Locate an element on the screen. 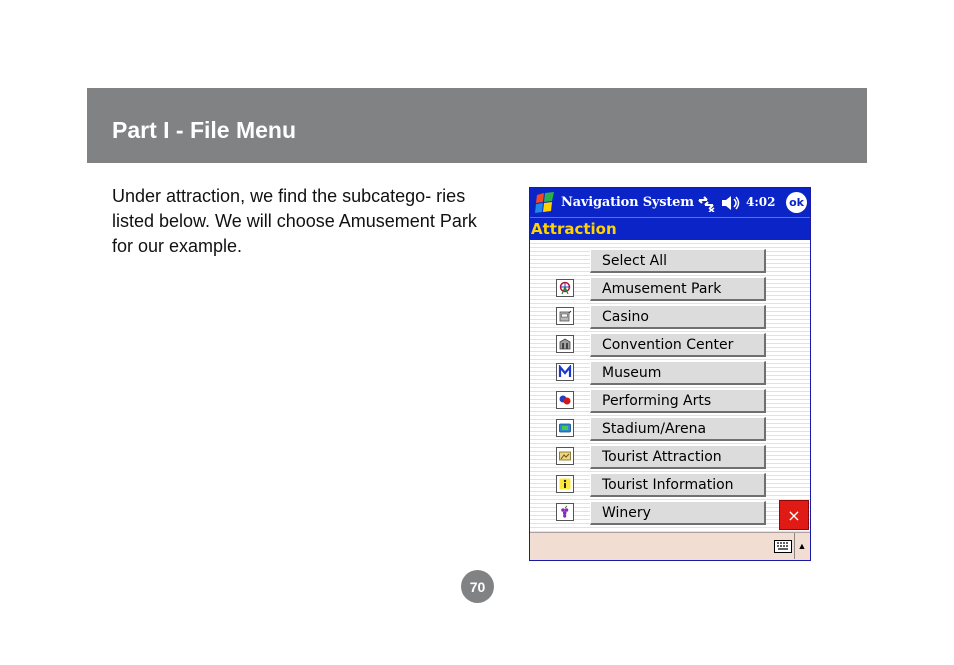 This screenshot has height=665, width=954. performing-arts-button: Performing Arts is located at coordinates (678, 401).